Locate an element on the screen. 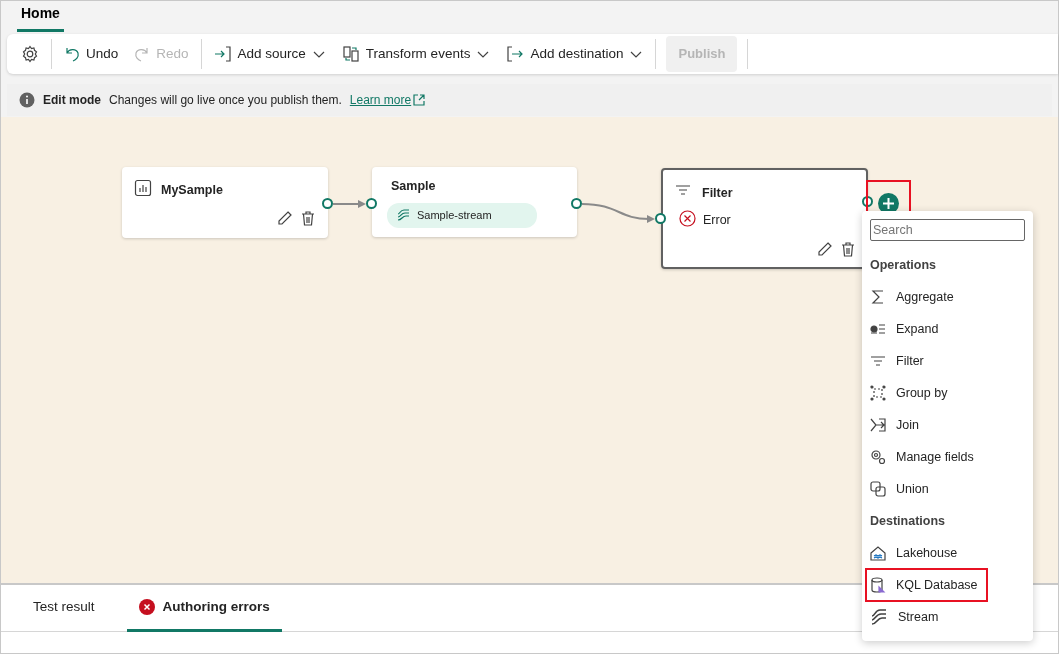 This screenshot has width=1059, height=654. group-icon is located at coordinates (878, 393).